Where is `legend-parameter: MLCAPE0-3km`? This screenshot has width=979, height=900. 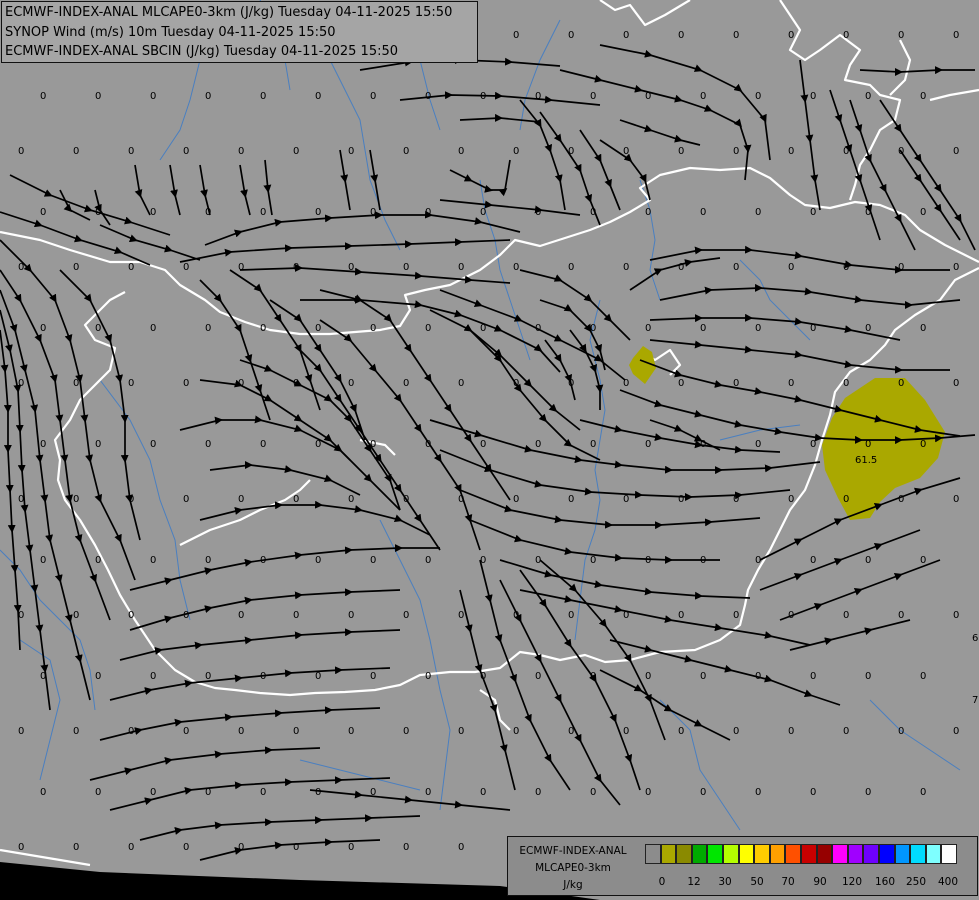 legend-parameter: MLCAPE0-3km is located at coordinates (573, 868).